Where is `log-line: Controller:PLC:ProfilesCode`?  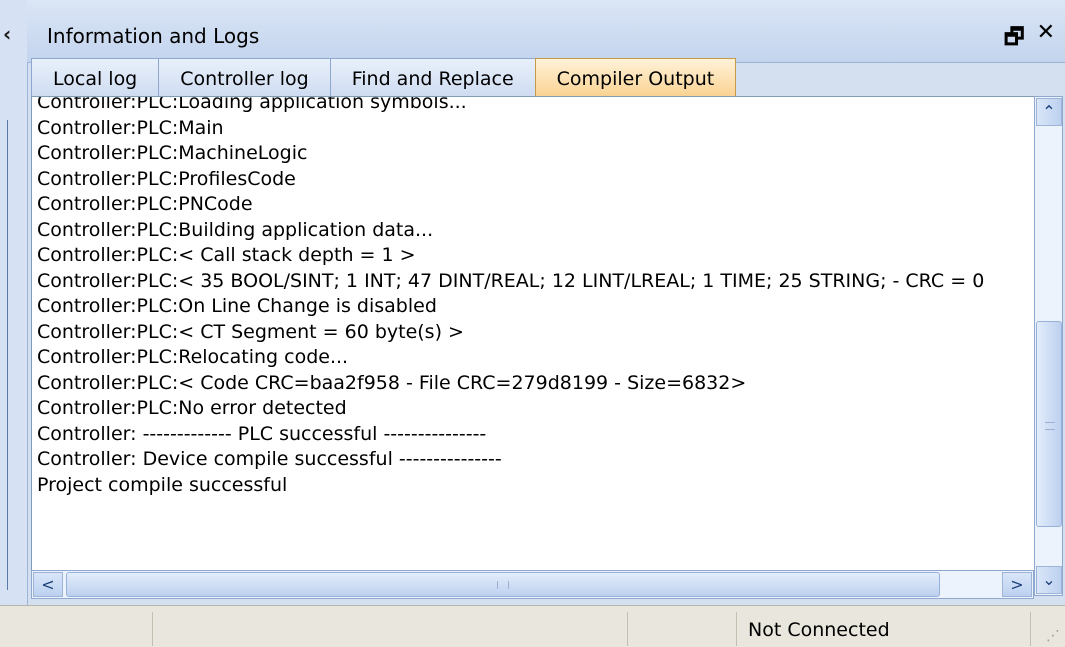 log-line: Controller:PLC:ProfilesCode is located at coordinates (166, 178).